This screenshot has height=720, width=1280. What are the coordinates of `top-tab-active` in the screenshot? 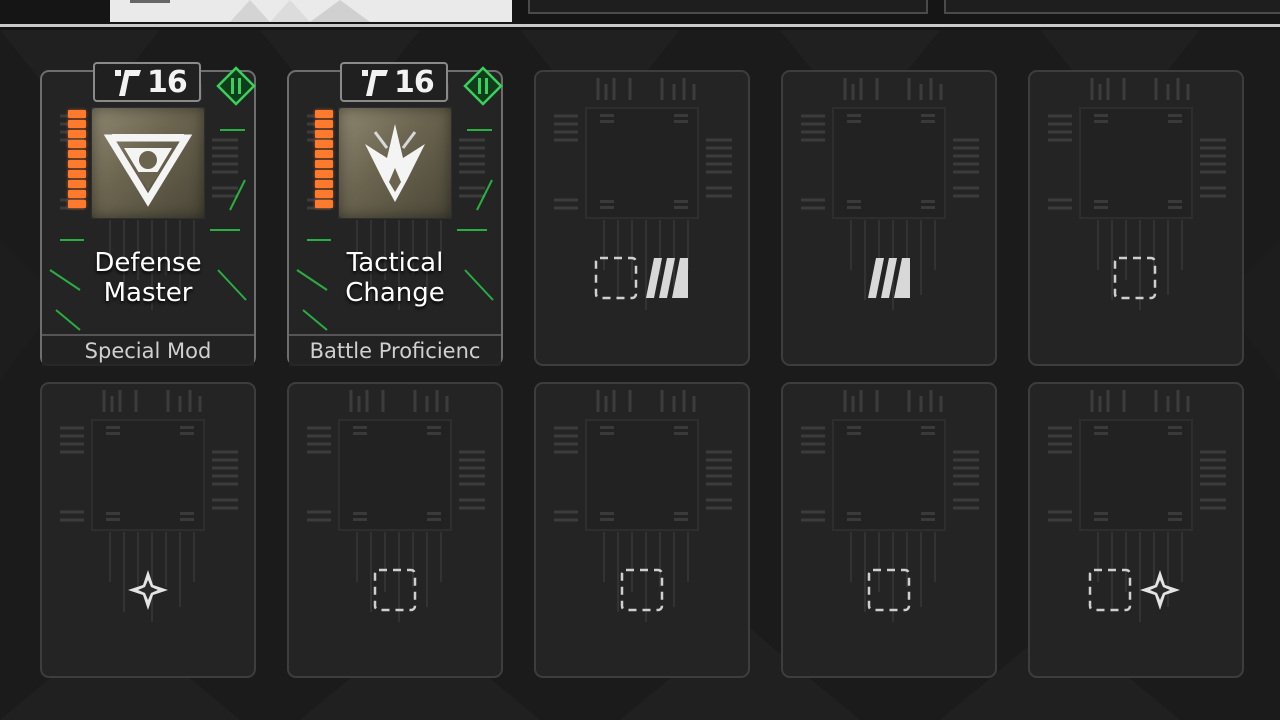 It's located at (311, 11).